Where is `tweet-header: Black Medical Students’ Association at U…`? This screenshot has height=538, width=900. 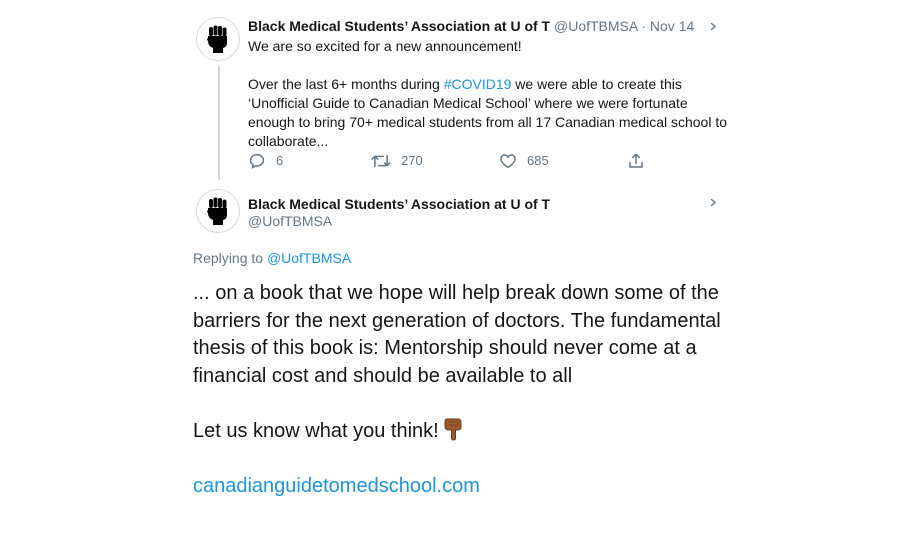
tweet-header: Black Medical Students’ Association at U… is located at coordinates (471, 26).